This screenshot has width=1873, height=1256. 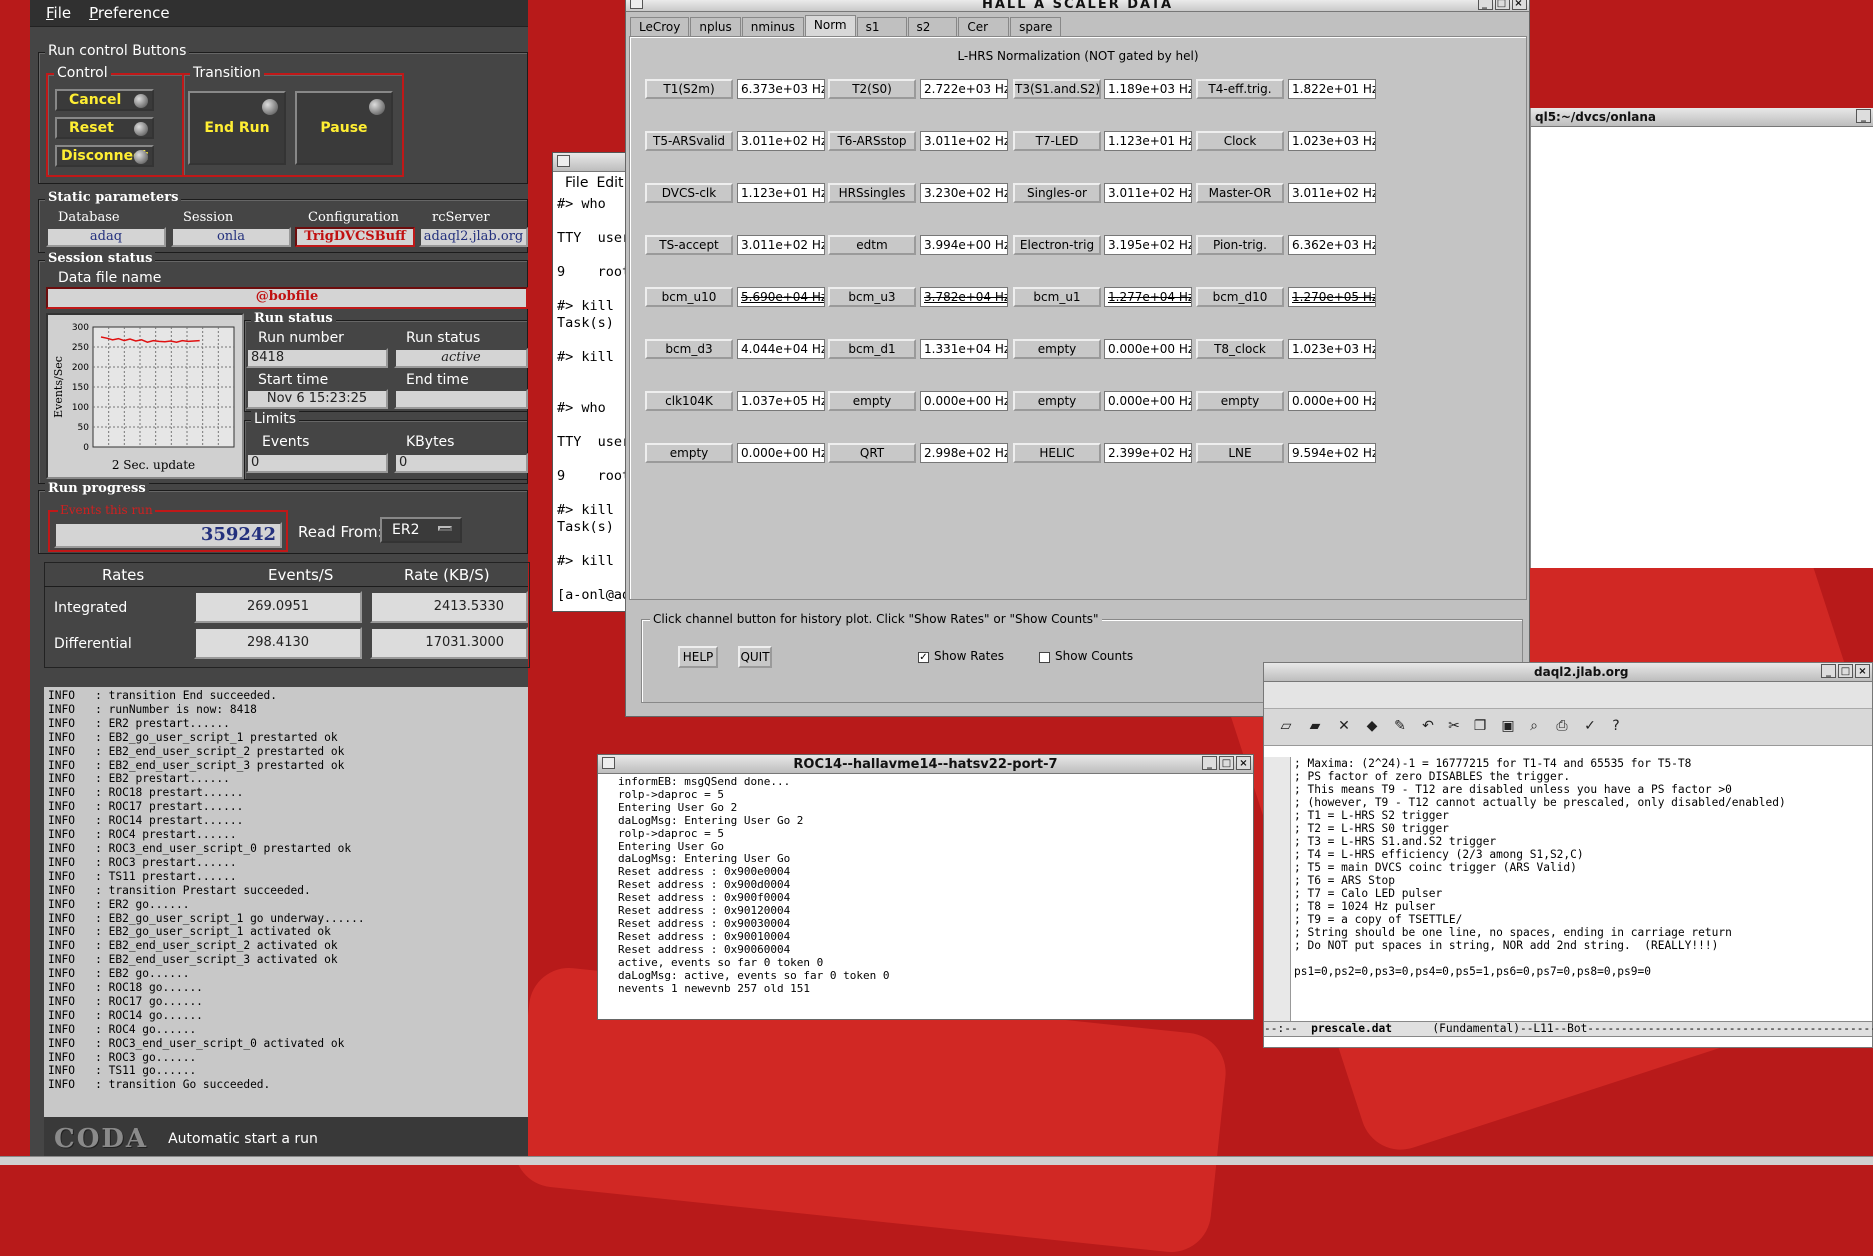 What do you see at coordinates (881, 26) in the screenshot?
I see `tab-s1: s1` at bounding box center [881, 26].